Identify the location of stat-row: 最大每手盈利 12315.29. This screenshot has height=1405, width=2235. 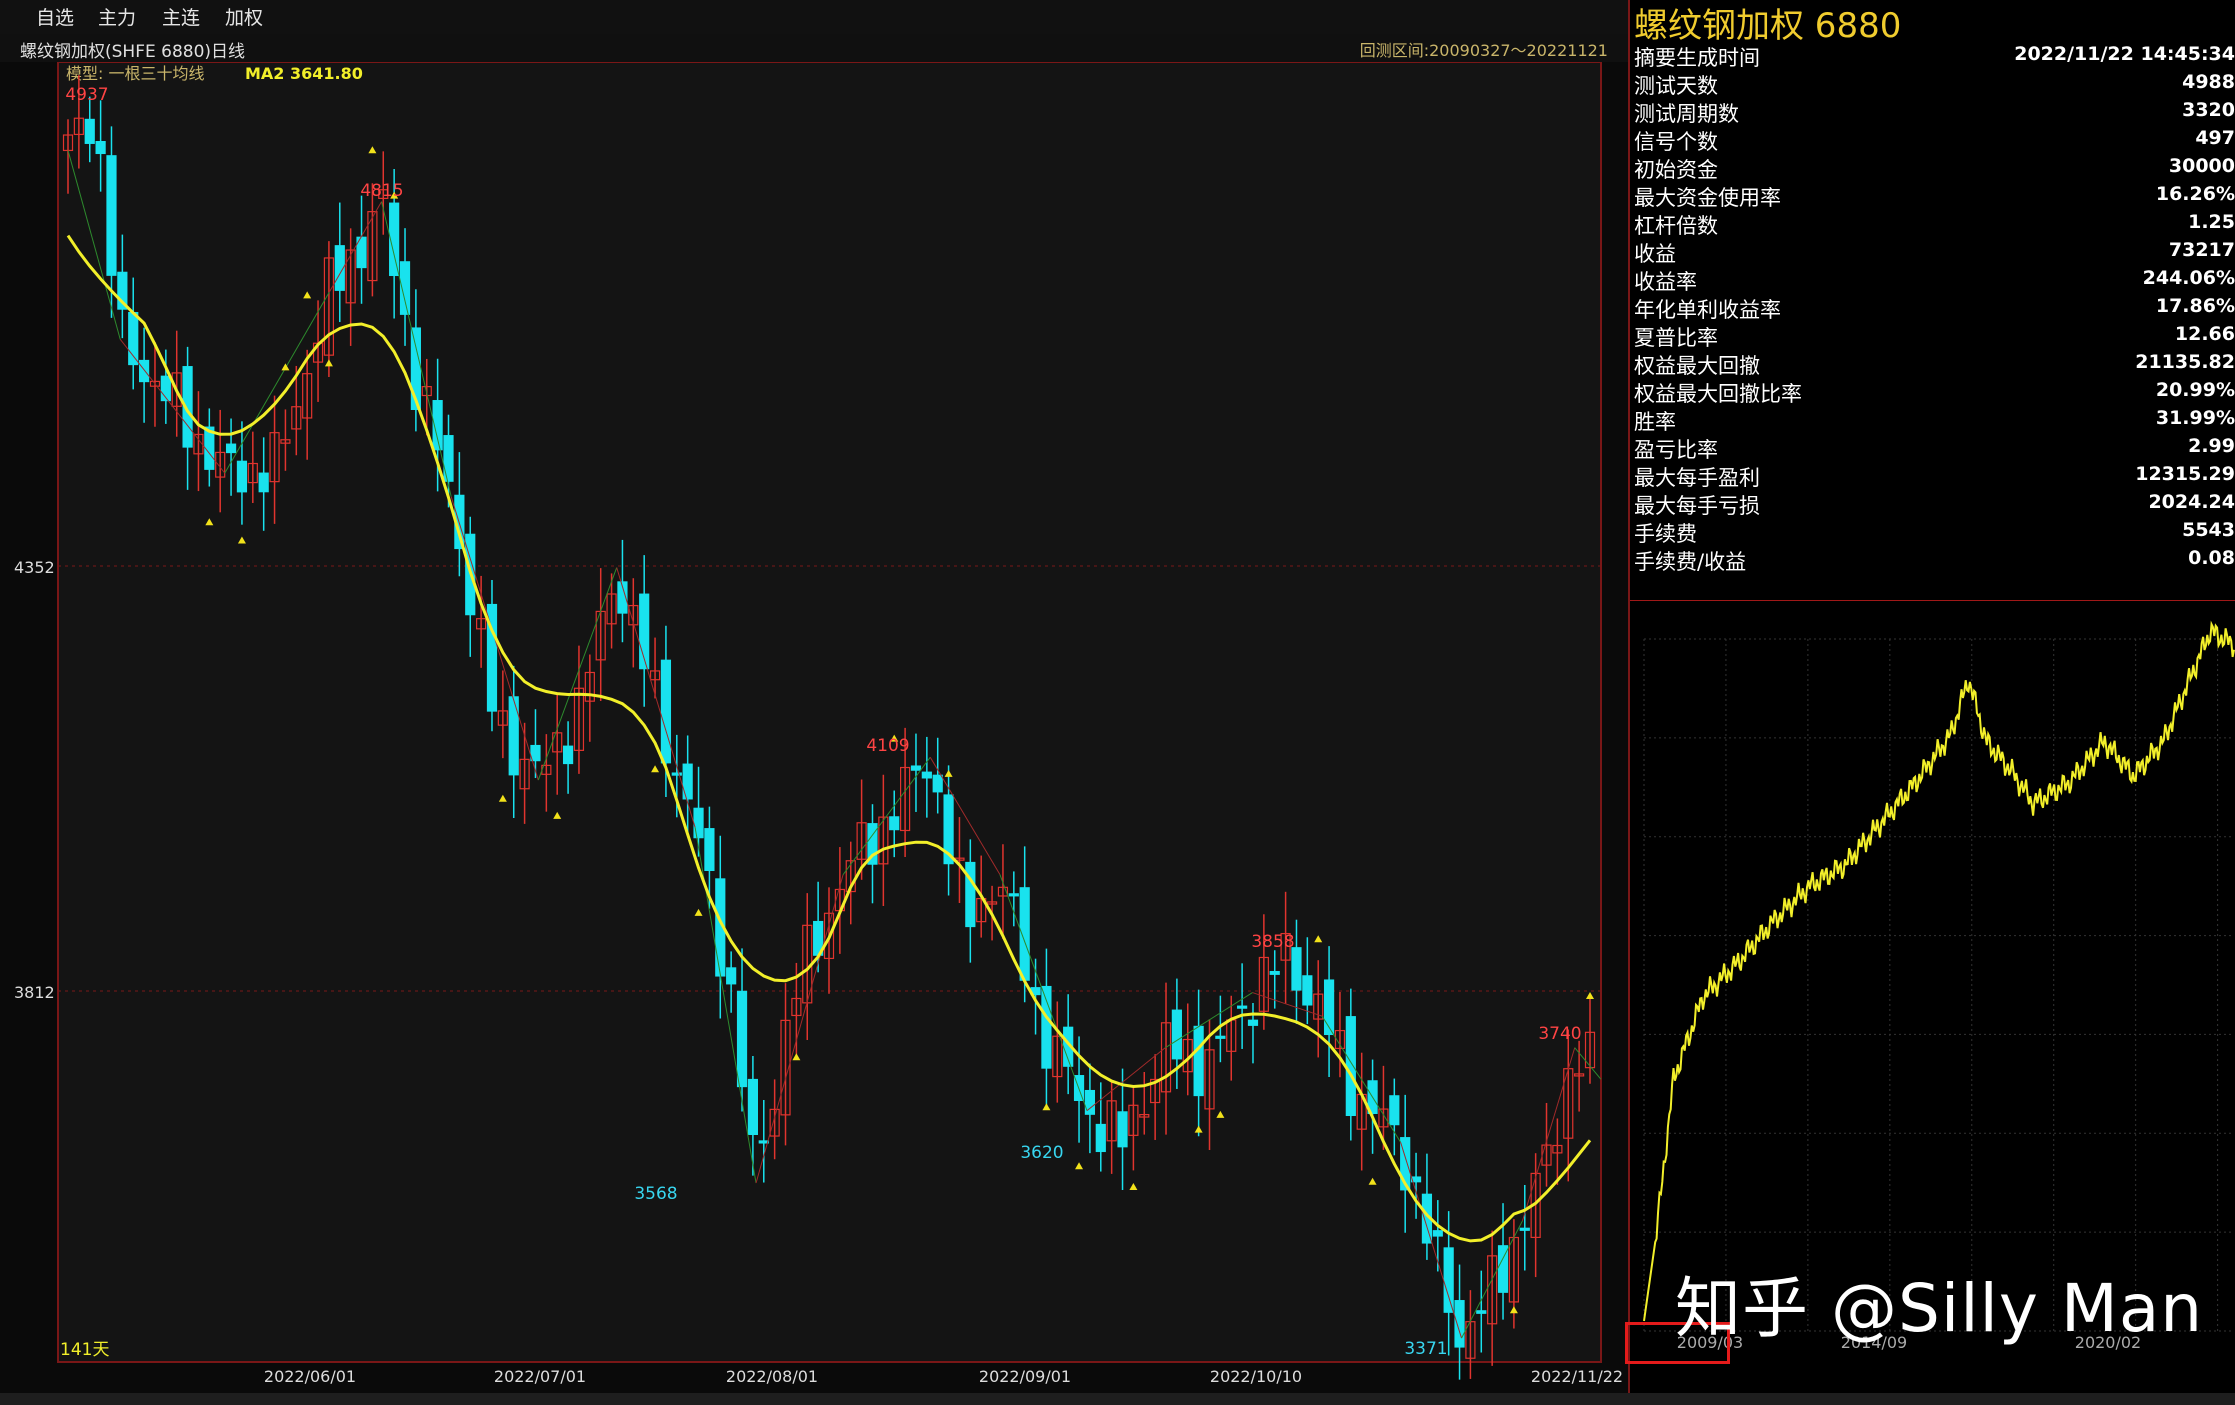
(1934, 476).